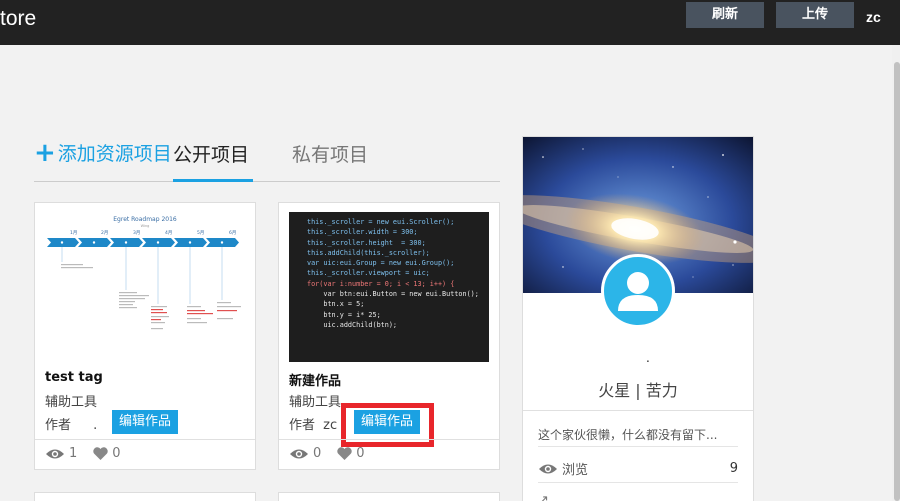 This screenshot has width=900, height=501. Describe the element at coordinates (336, 304) in the screenshot. I see `code-line: btn.x = 5;` at that location.